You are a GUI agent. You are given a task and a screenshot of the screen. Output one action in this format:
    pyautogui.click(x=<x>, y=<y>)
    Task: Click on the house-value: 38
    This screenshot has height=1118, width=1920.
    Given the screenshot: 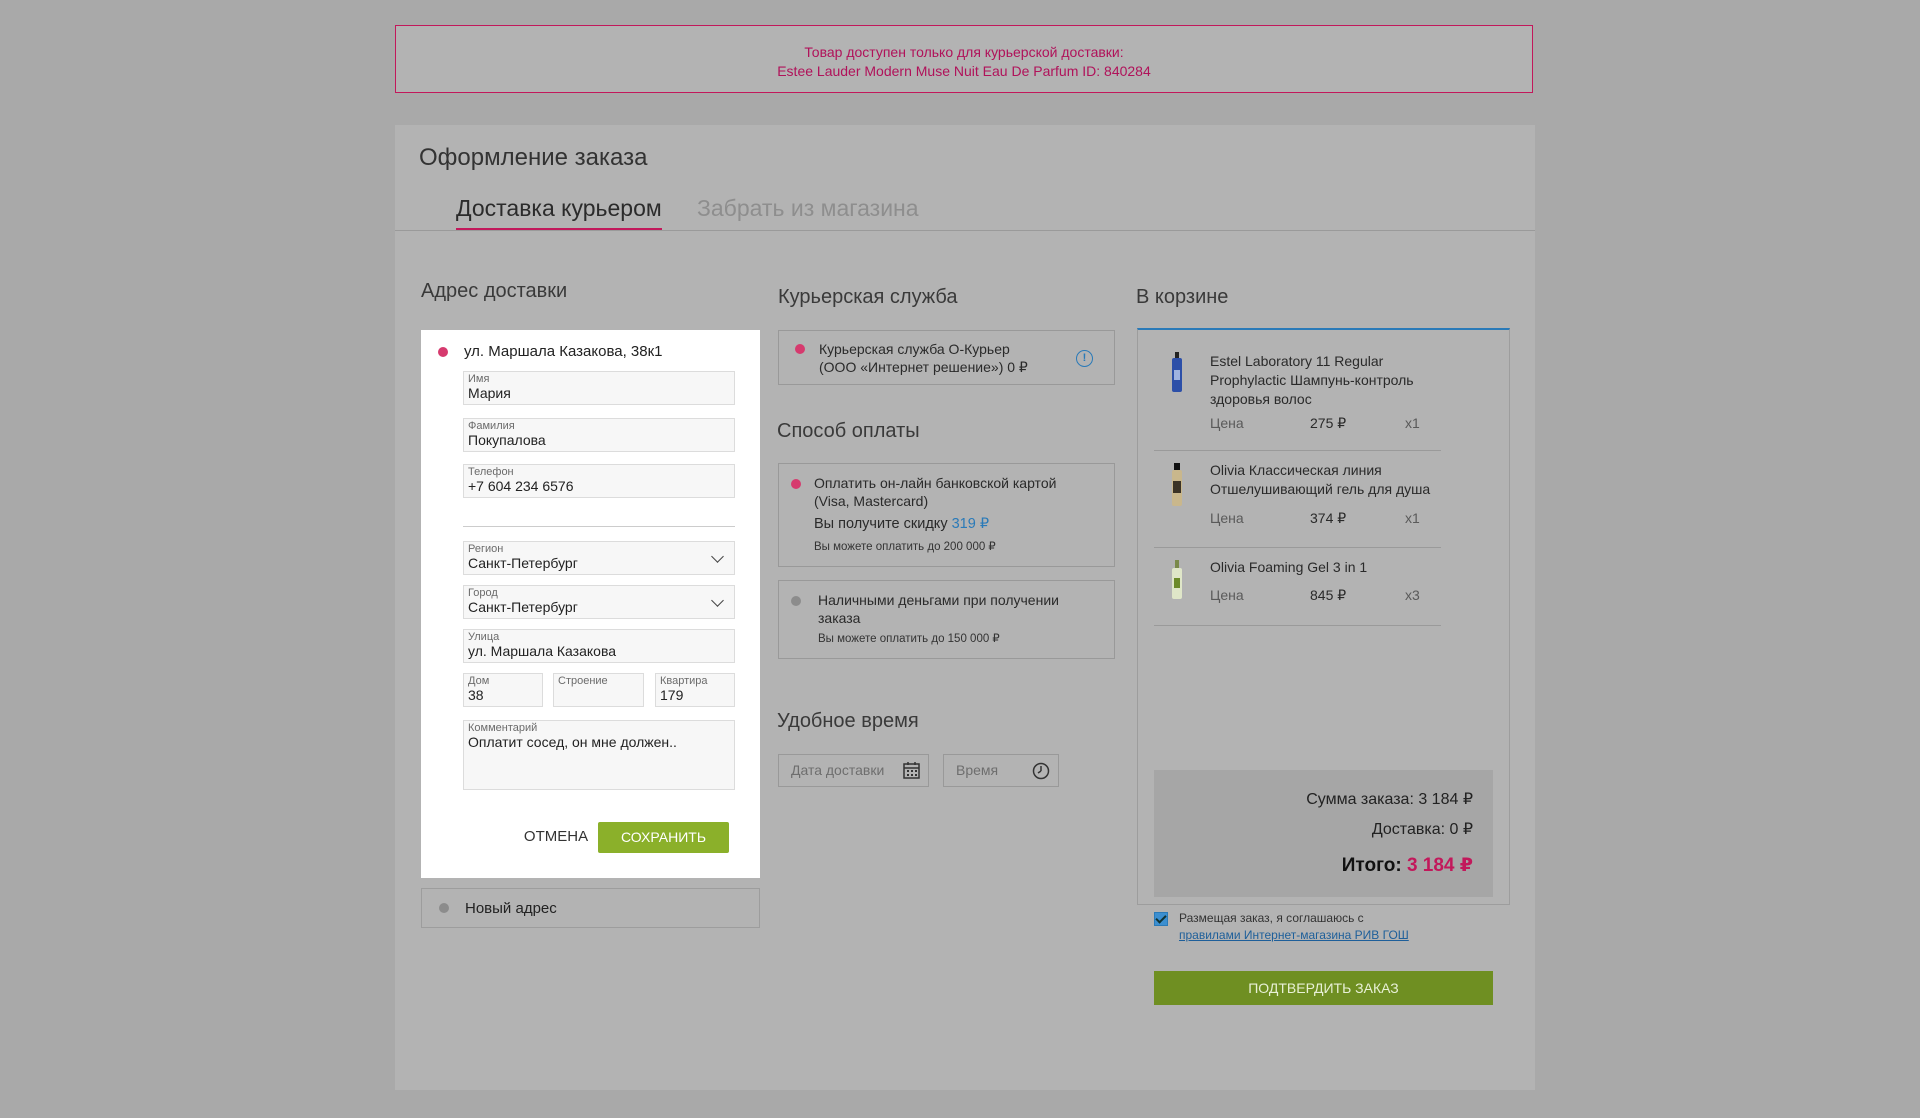 What is the action you would take?
    pyautogui.click(x=476, y=695)
    